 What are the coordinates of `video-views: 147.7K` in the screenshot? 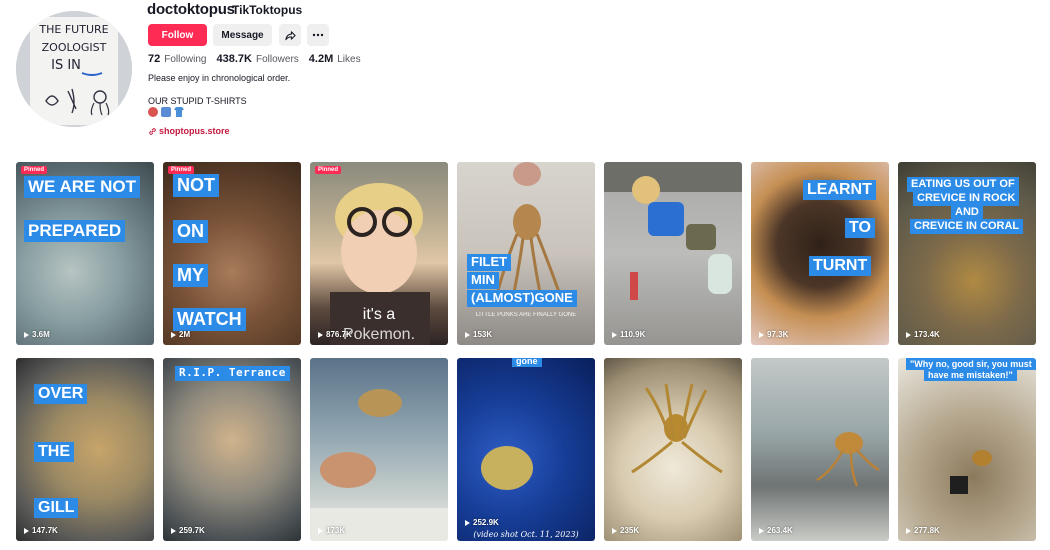 It's located at (41, 530).